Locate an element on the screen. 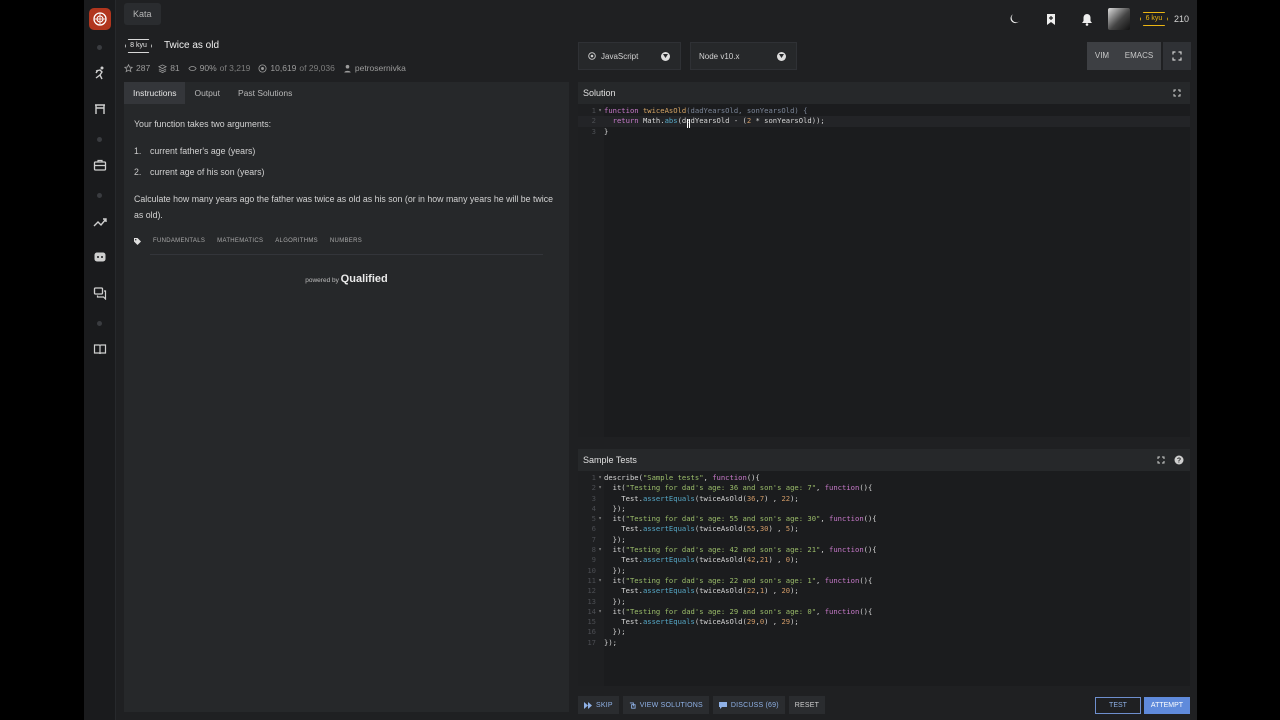  runtime-select: Node v10.x is located at coordinates (743, 56).